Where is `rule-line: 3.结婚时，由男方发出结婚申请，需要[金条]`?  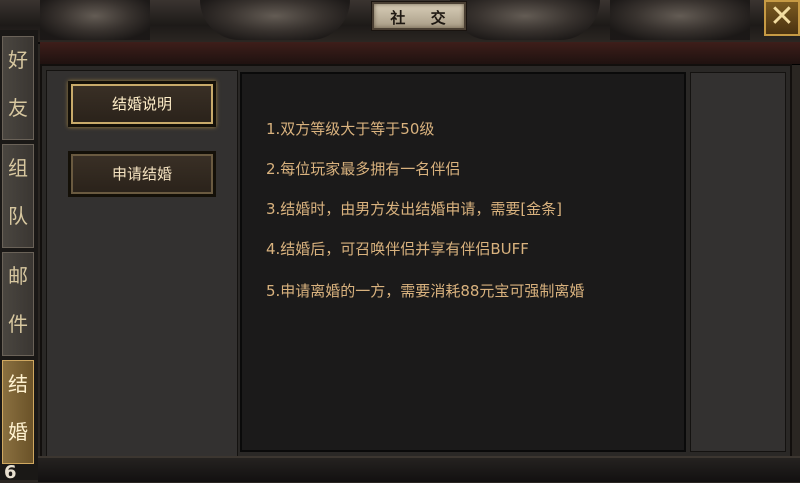 rule-line: 3.结婚时，由男方发出结婚申请，需要[金条] is located at coordinates (414, 209).